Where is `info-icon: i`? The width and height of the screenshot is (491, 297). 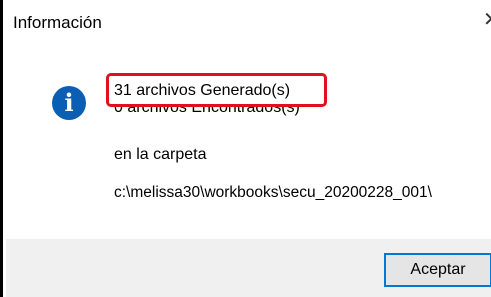
info-icon: i is located at coordinates (69, 103).